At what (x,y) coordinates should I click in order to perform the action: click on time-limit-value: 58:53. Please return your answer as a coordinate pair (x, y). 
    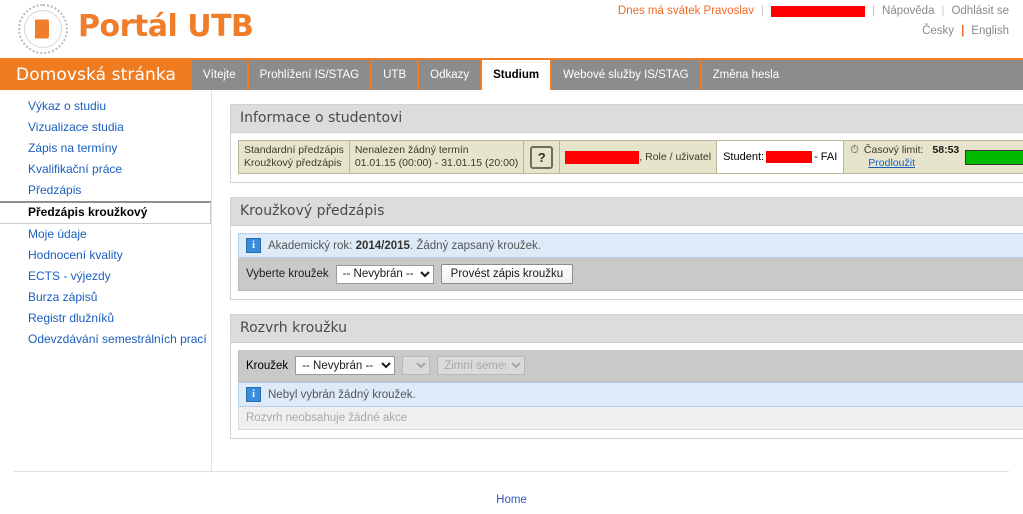
    Looking at the image, I should click on (946, 150).